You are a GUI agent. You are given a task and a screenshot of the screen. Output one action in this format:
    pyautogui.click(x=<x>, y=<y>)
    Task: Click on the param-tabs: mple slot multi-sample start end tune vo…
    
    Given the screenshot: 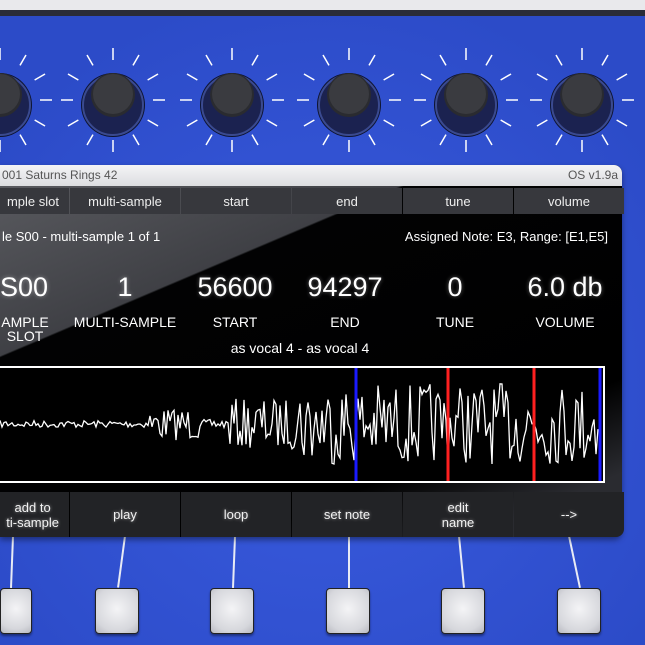 What is the action you would take?
    pyautogui.click(x=312, y=201)
    